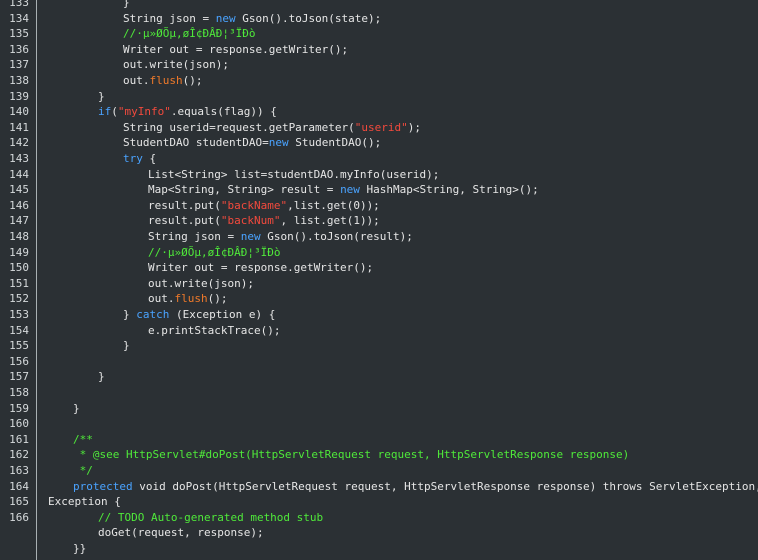  What do you see at coordinates (415, 440) in the screenshot?
I see `code-line: /**` at bounding box center [415, 440].